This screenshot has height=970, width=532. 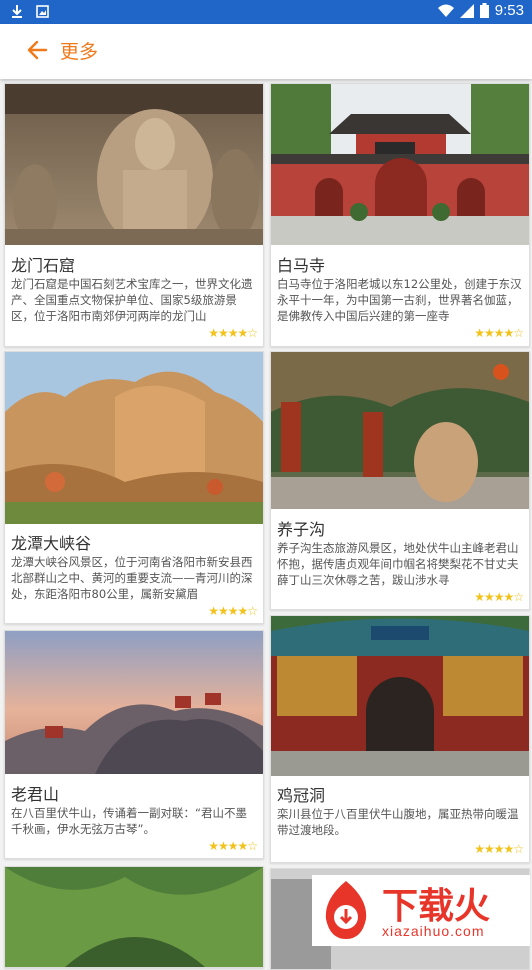 I want to click on scenic-card-partial-left, so click(x=134, y=917).